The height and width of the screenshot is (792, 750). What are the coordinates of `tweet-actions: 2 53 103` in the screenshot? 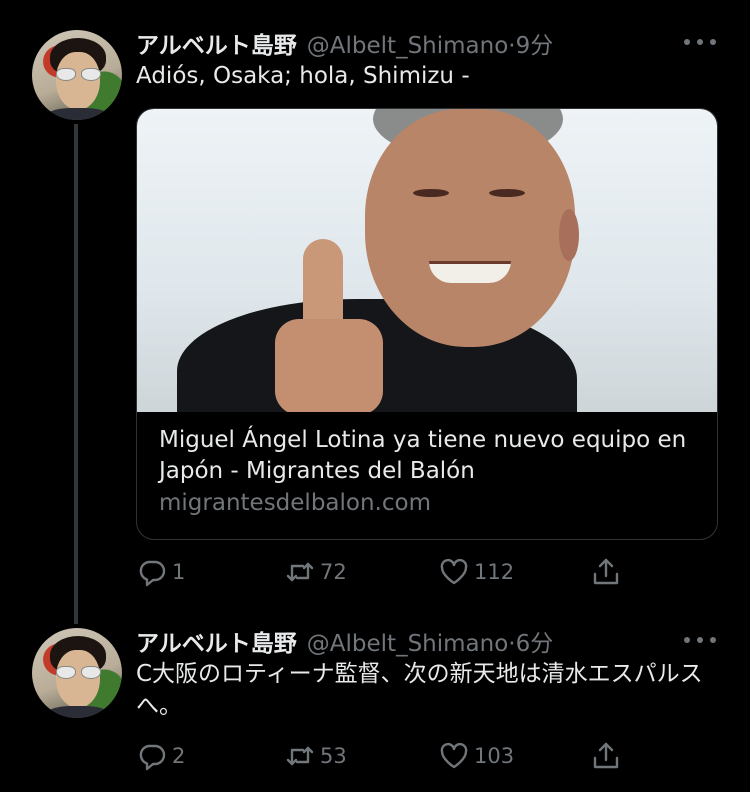 It's located at (386, 756).